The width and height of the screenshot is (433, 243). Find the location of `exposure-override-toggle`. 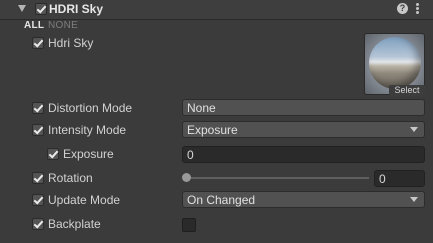

exposure-override-toggle is located at coordinates (53, 154).